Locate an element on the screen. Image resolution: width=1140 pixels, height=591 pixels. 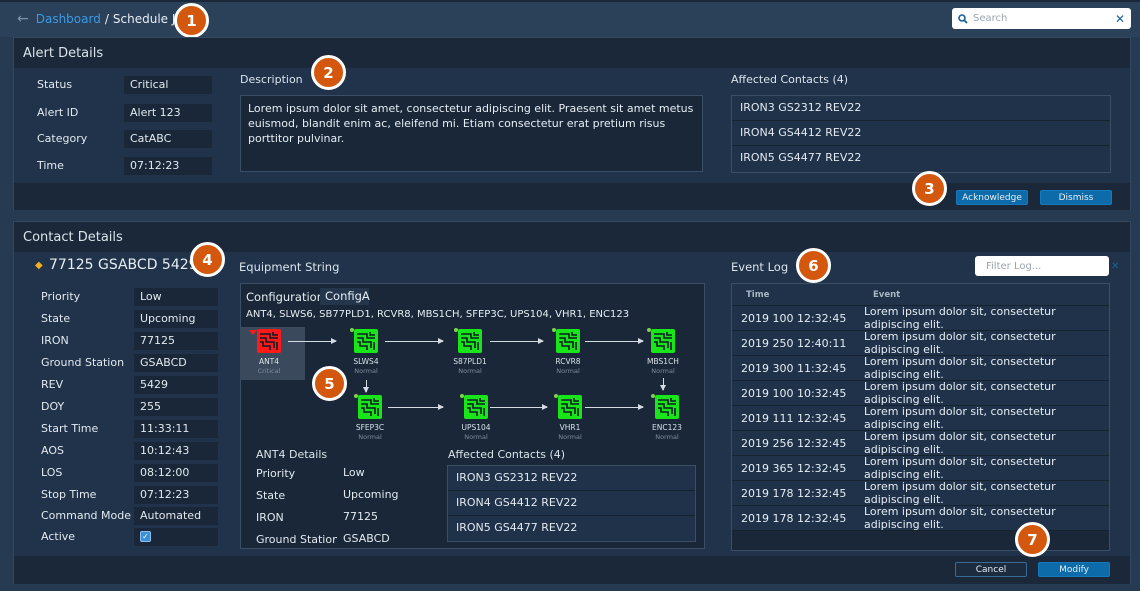
search-input is located at coordinates (1044, 18).